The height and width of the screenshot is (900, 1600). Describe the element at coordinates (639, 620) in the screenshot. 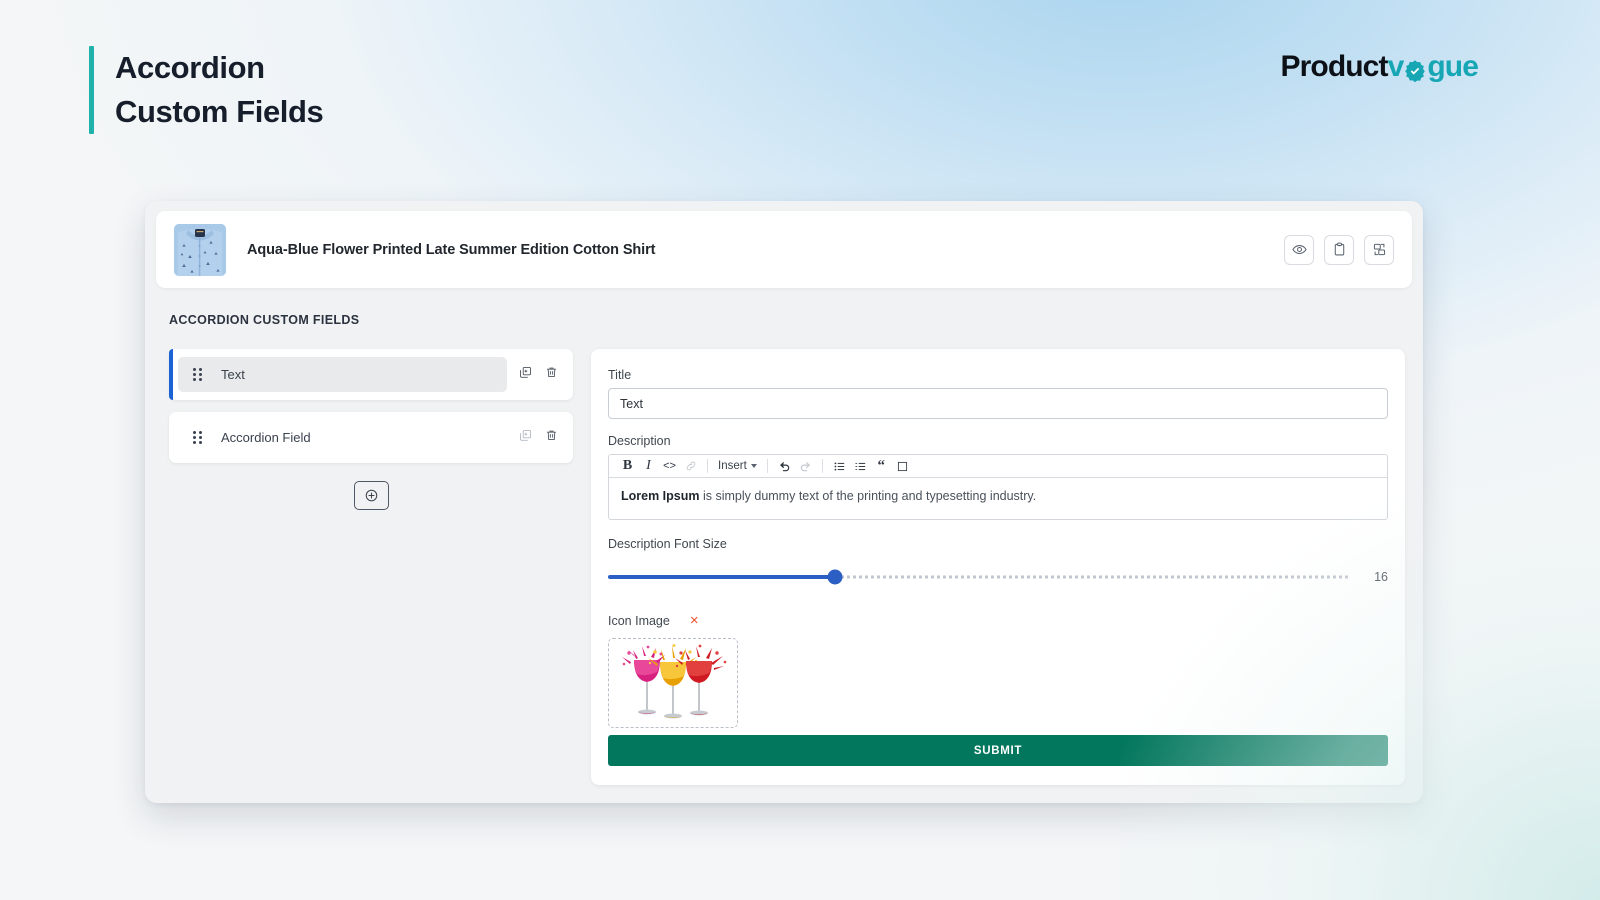

I see `icon-image-label: Icon Image` at that location.